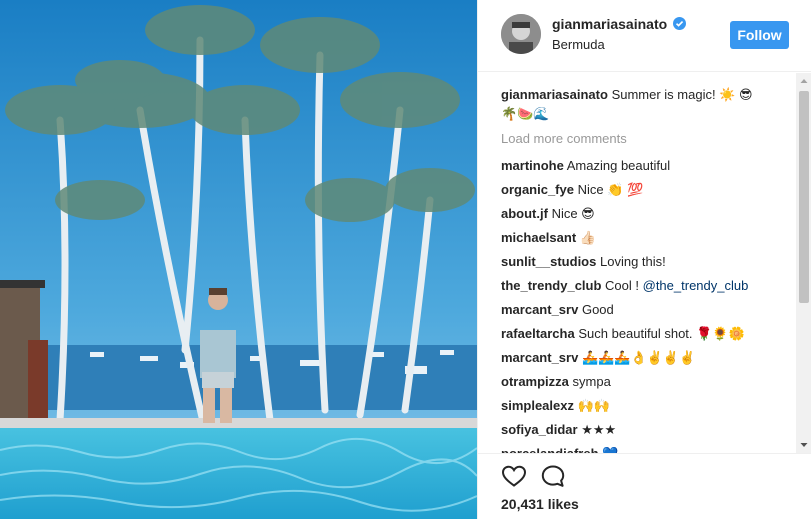 This screenshot has height=519, width=811. I want to click on comment-text: Cool !, so click(624, 285).